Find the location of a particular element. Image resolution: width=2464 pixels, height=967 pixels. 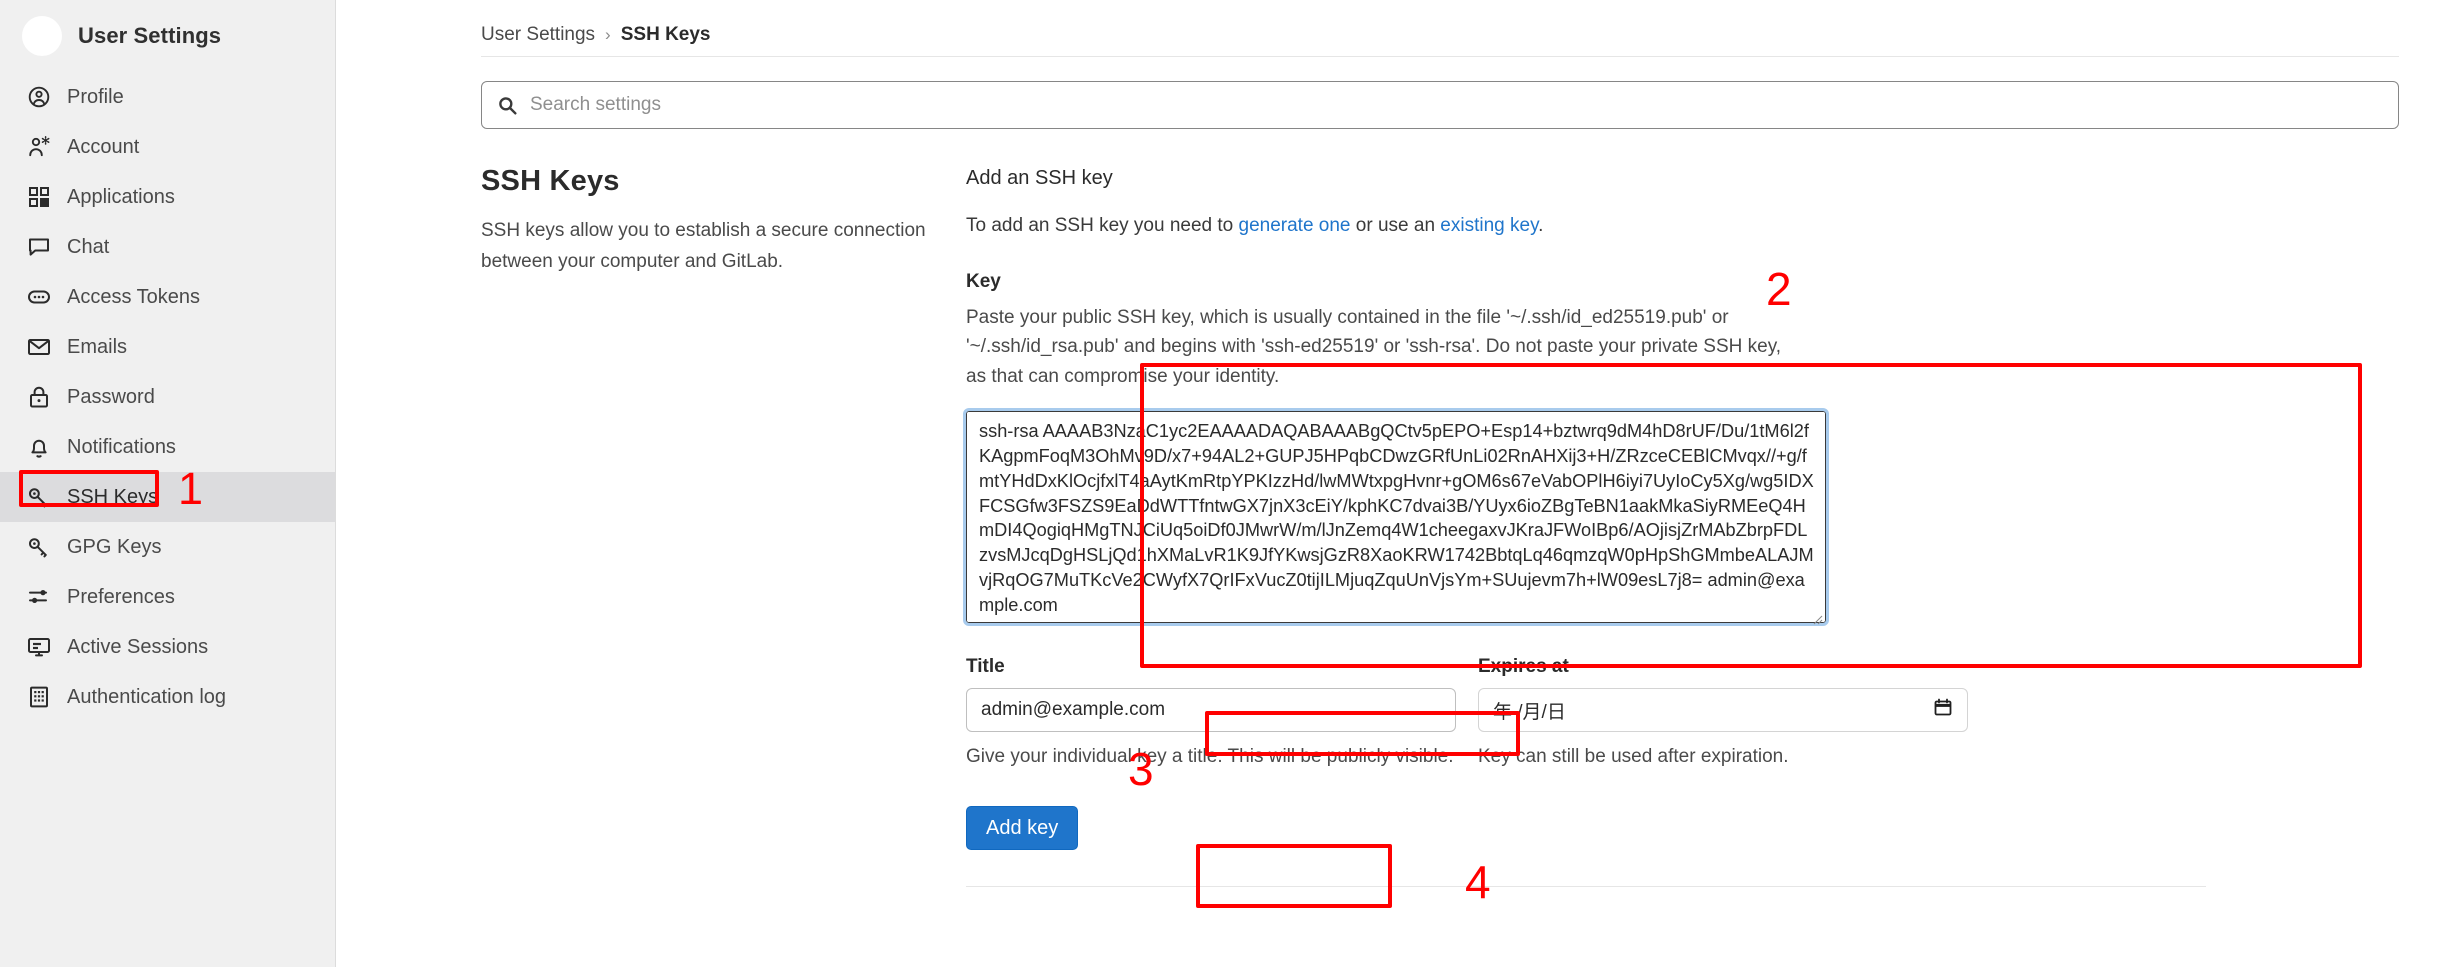

sidebar-item-applications: Applications is located at coordinates (167, 197).